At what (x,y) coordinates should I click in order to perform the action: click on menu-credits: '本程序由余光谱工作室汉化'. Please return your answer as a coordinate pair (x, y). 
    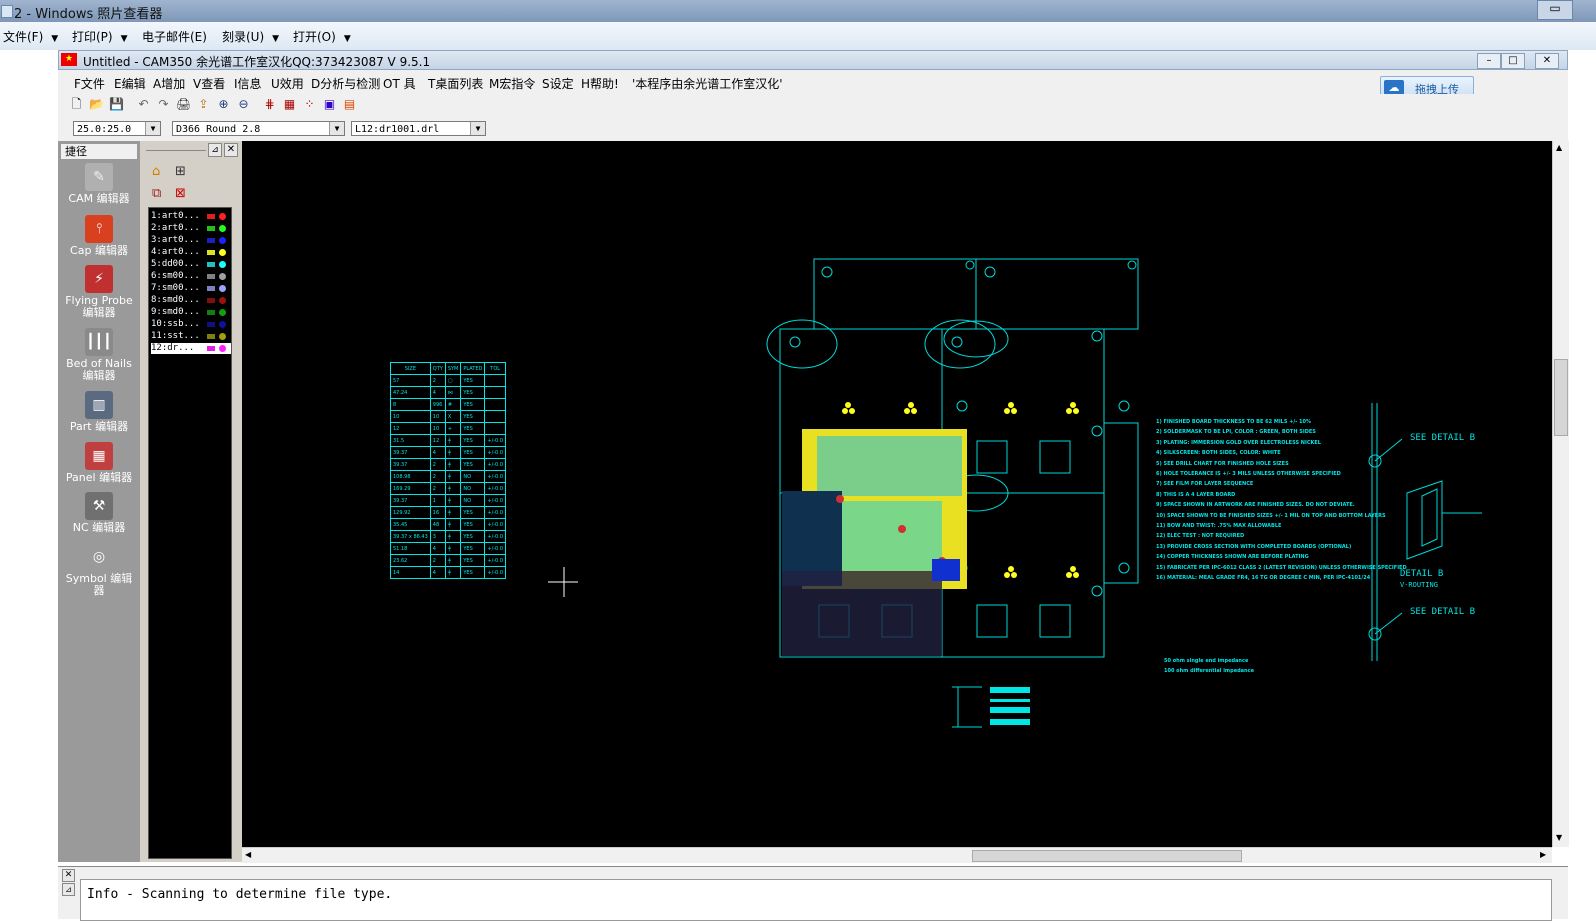
    Looking at the image, I should click on (707, 83).